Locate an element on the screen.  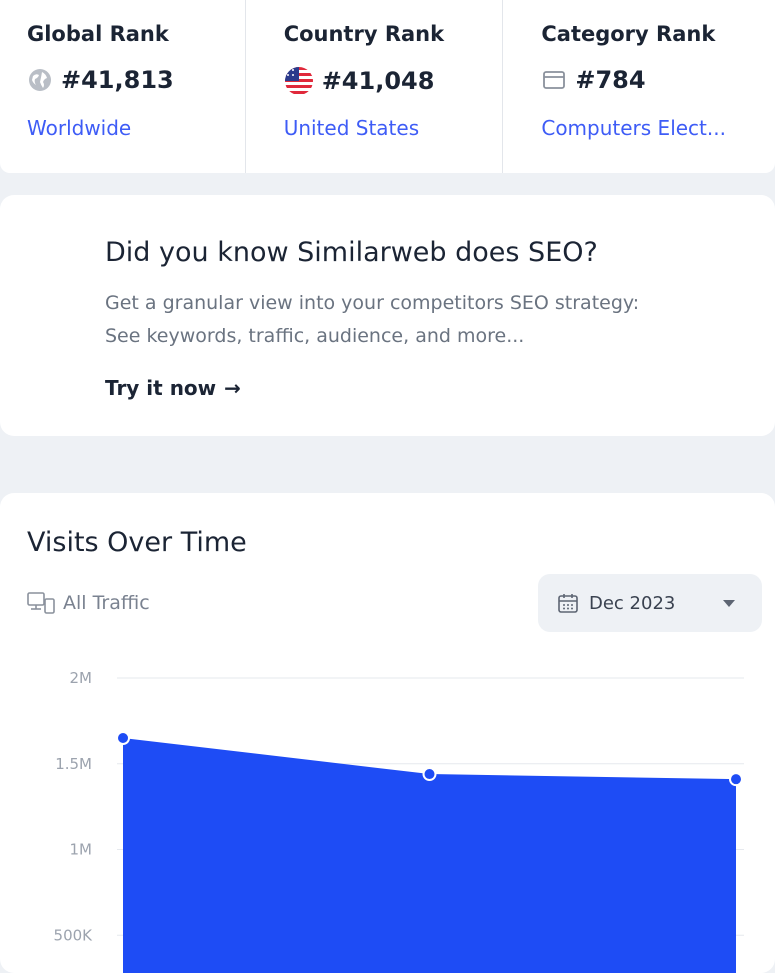
y-tick-label: 2M is located at coordinates (81, 678).